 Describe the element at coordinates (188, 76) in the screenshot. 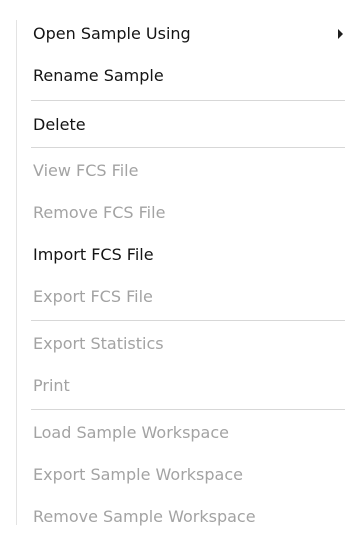

I see `menu-item-rename-sample: Rename Sample` at that location.